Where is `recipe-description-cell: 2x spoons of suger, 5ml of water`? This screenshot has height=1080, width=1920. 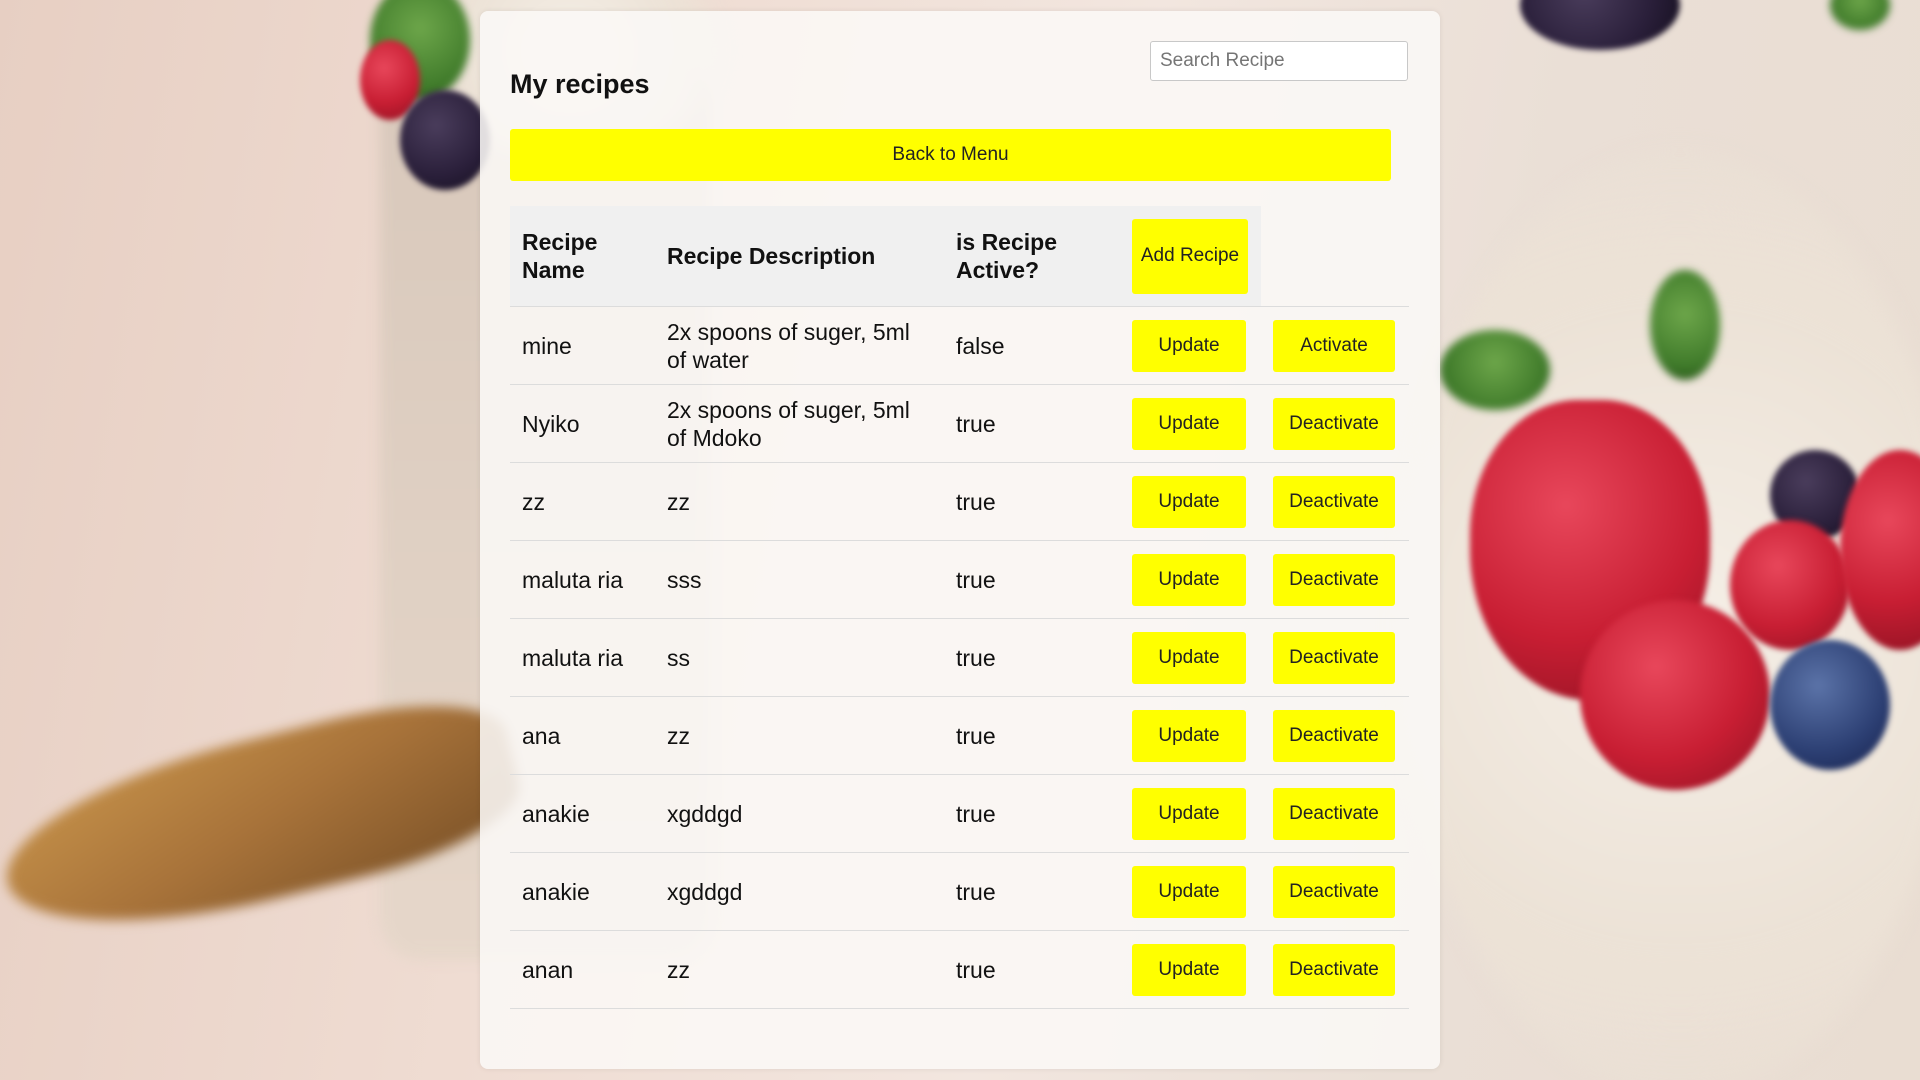 recipe-description-cell: 2x spoons of suger, 5ml of water is located at coordinates (799, 345).